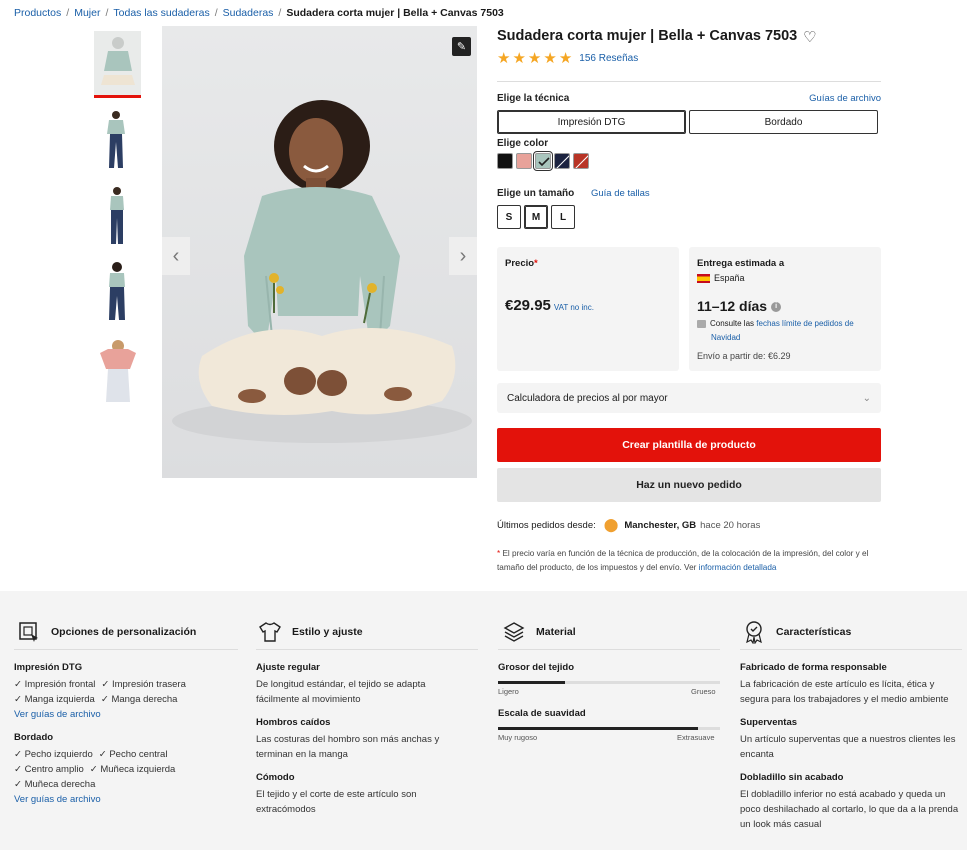 The image size is (967, 850). What do you see at coordinates (689, 485) in the screenshot?
I see `new-order-button: Haz un nuevo pedido` at bounding box center [689, 485].